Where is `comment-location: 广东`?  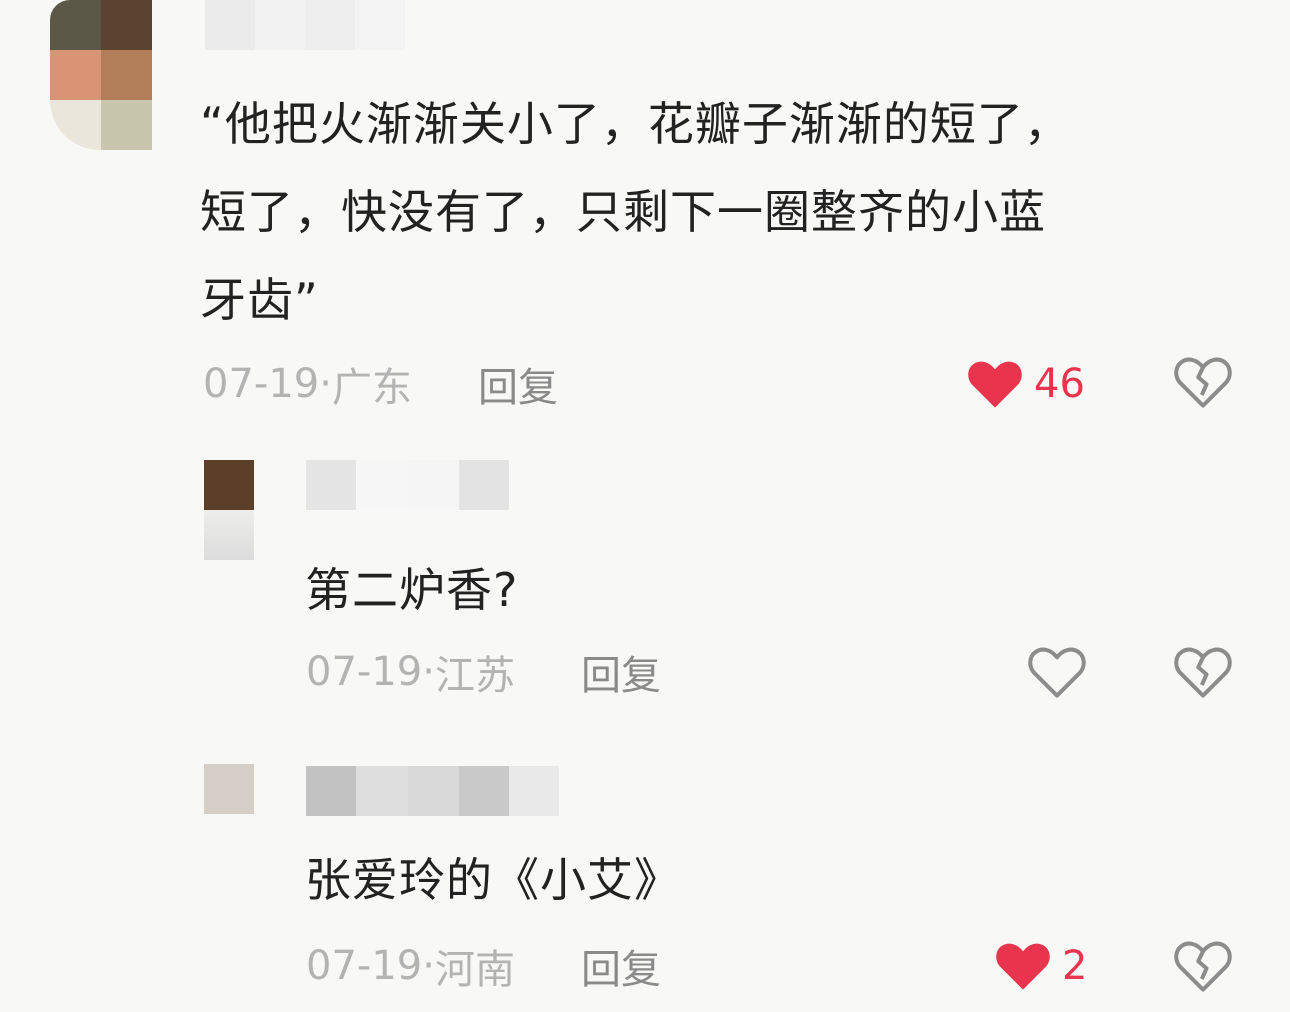
comment-location: 广东 is located at coordinates (371, 388).